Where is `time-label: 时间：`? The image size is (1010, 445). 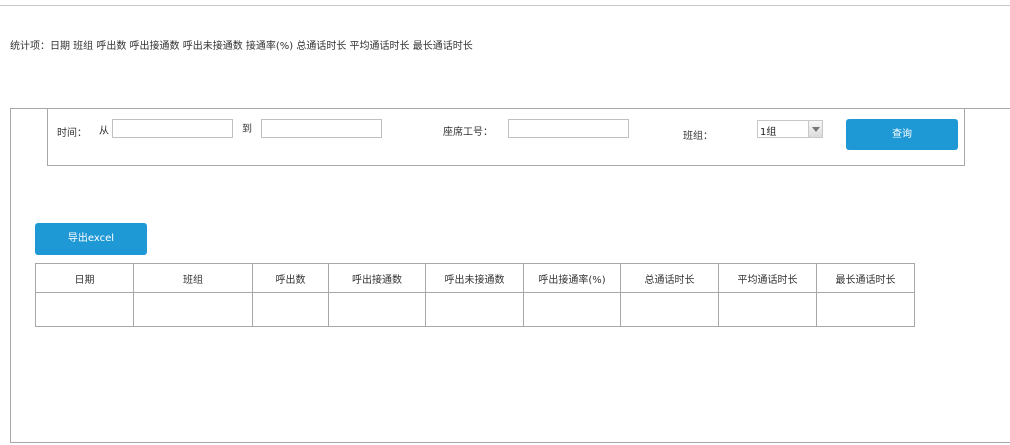
time-label: 时间： is located at coordinates (72, 133).